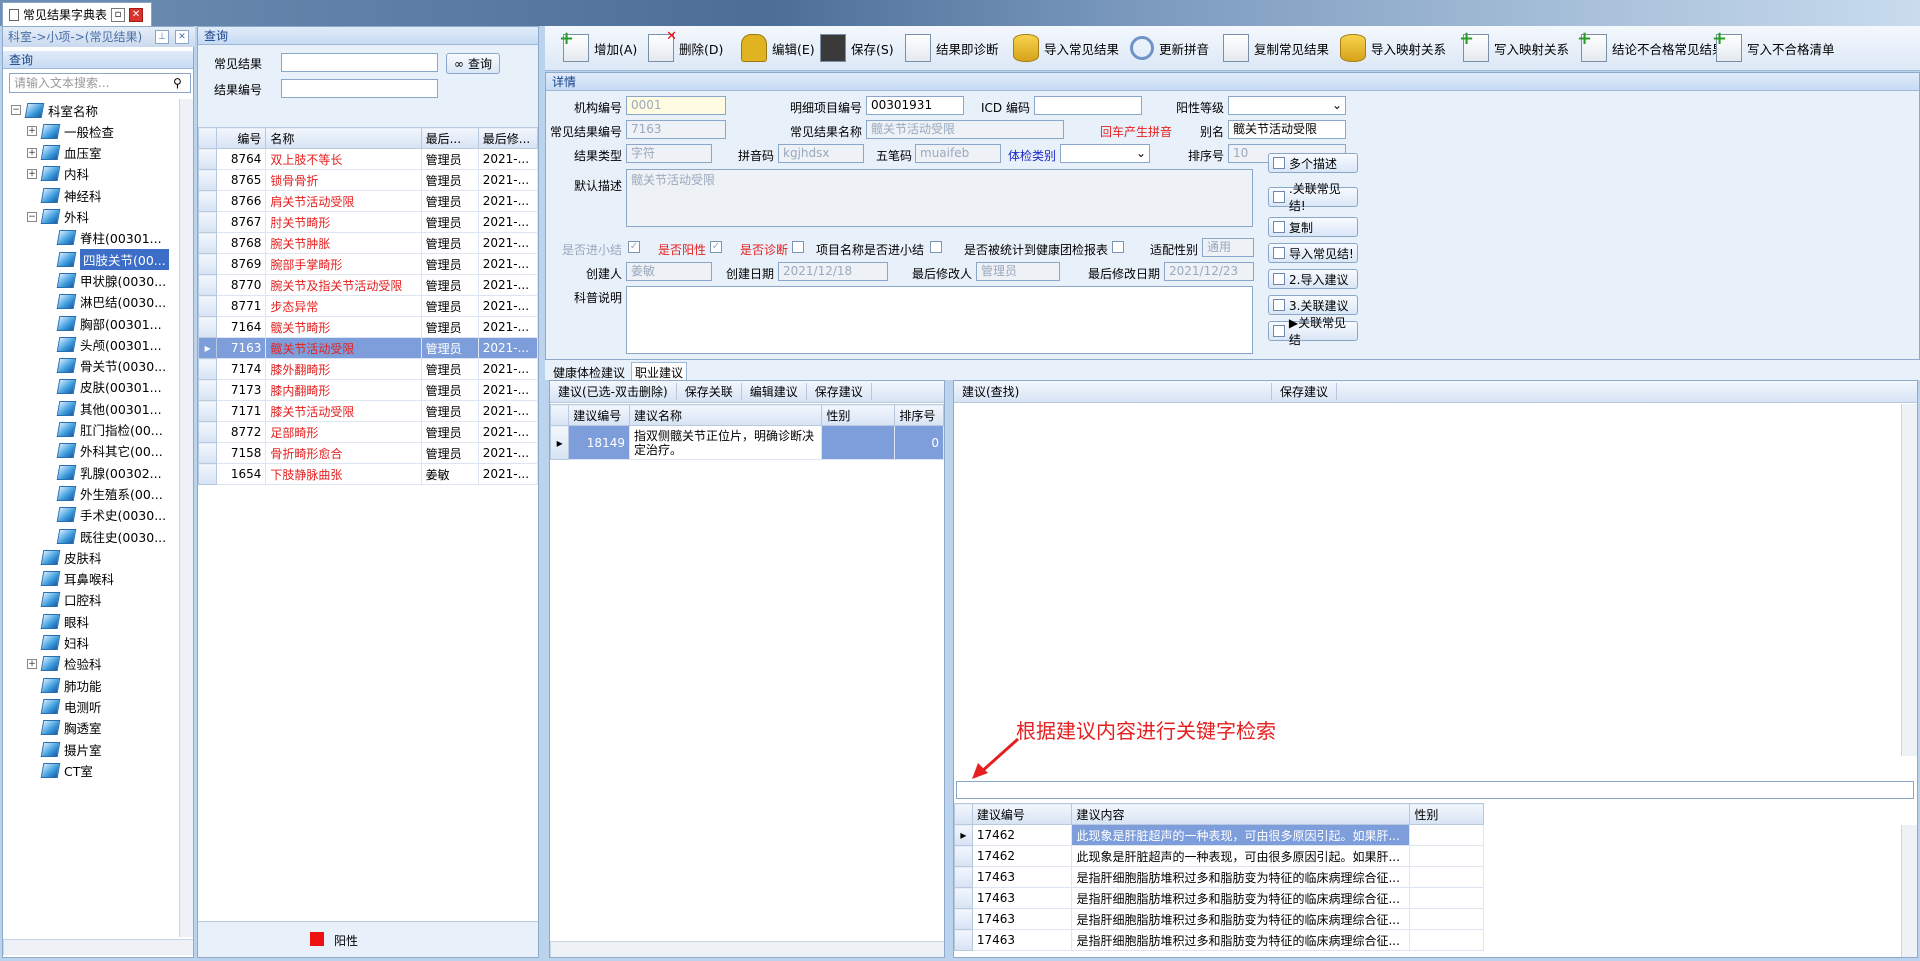  Describe the element at coordinates (1276, 48) in the screenshot. I see `toolbar-button: 复制常见结果` at that location.